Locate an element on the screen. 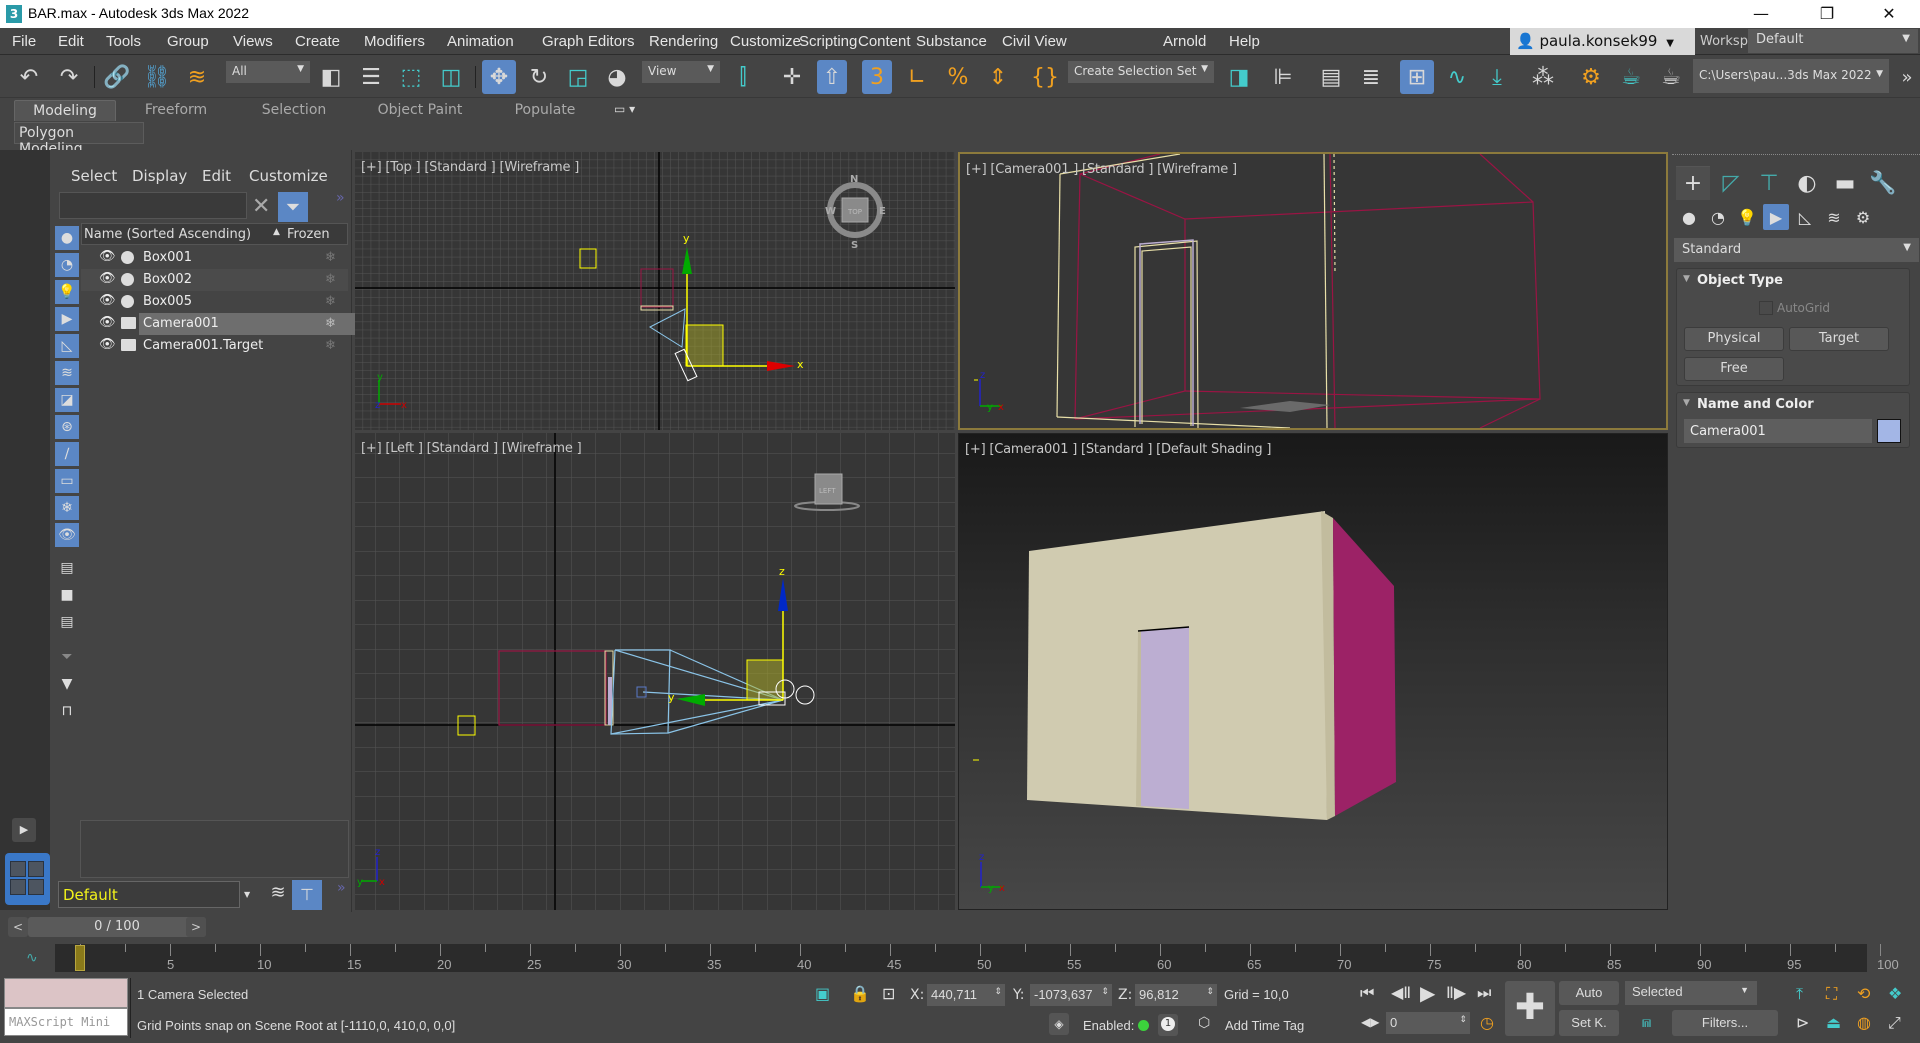 Image resolution: width=1920 pixels, height=1043 pixels. viewport-label-left: [+] [Left ] [Standard ] [Wireframe ] is located at coordinates (471, 448).